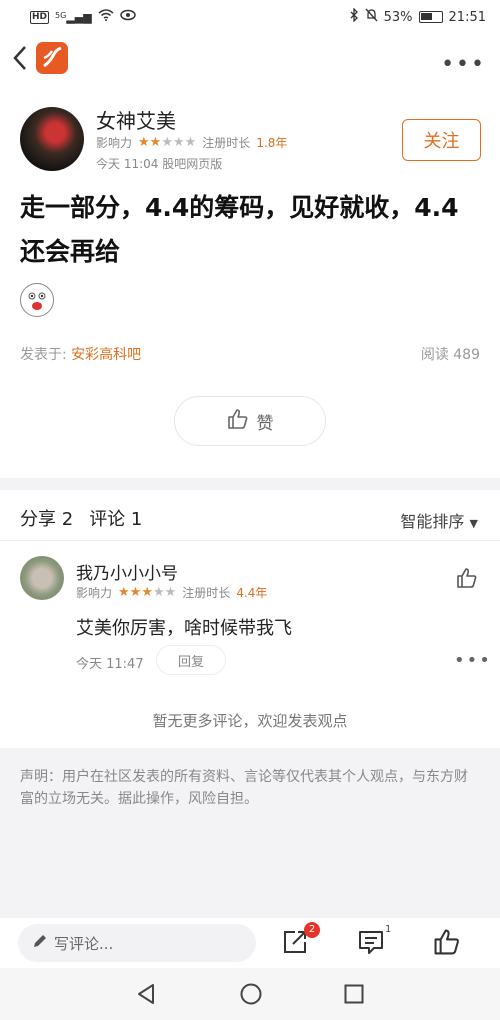  Describe the element at coordinates (115, 518) in the screenshot. I see `tab-comments: 评论 1` at that location.